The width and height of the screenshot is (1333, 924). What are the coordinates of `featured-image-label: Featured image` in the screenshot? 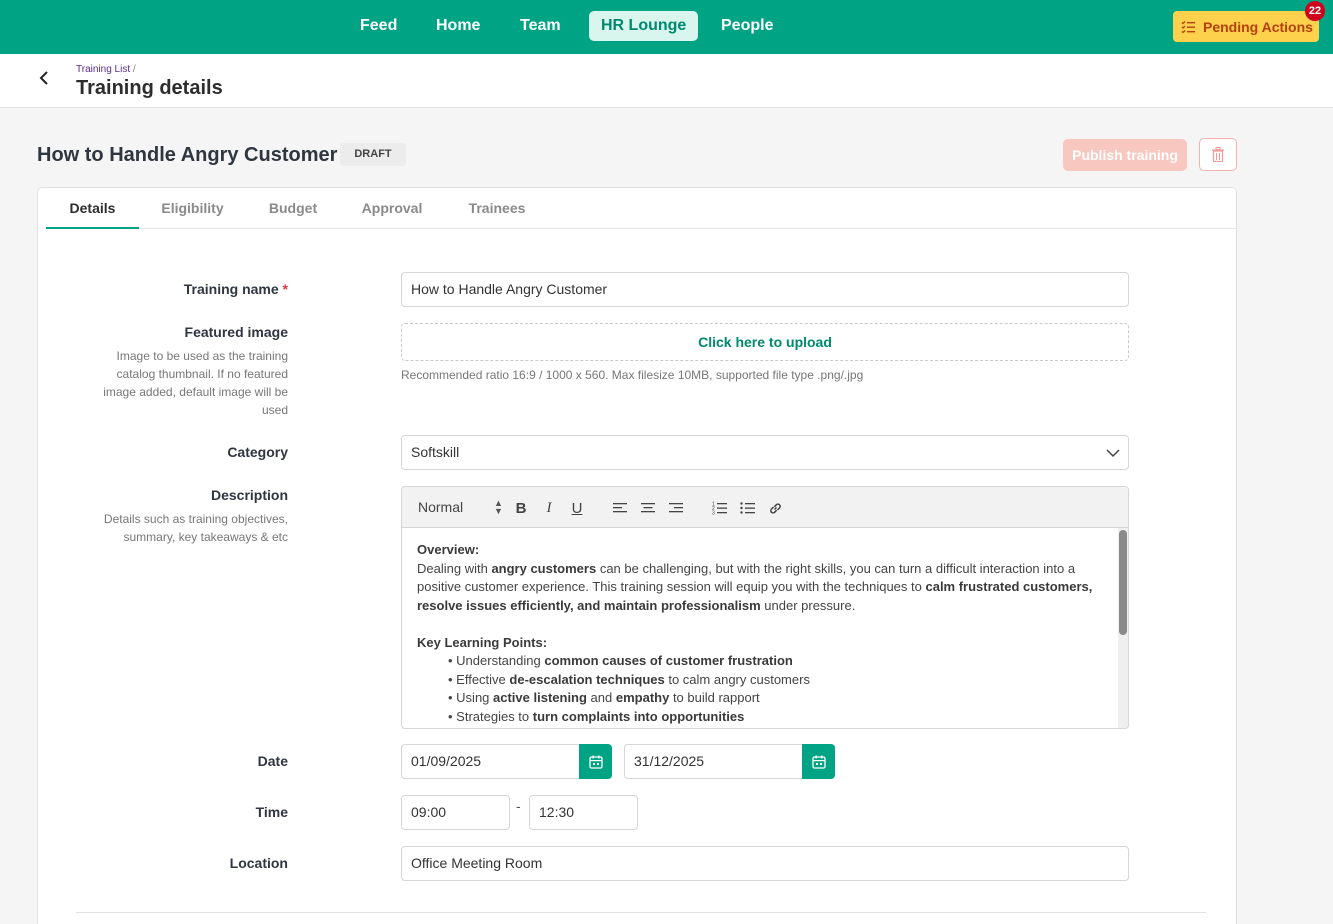 It's located at (236, 332).